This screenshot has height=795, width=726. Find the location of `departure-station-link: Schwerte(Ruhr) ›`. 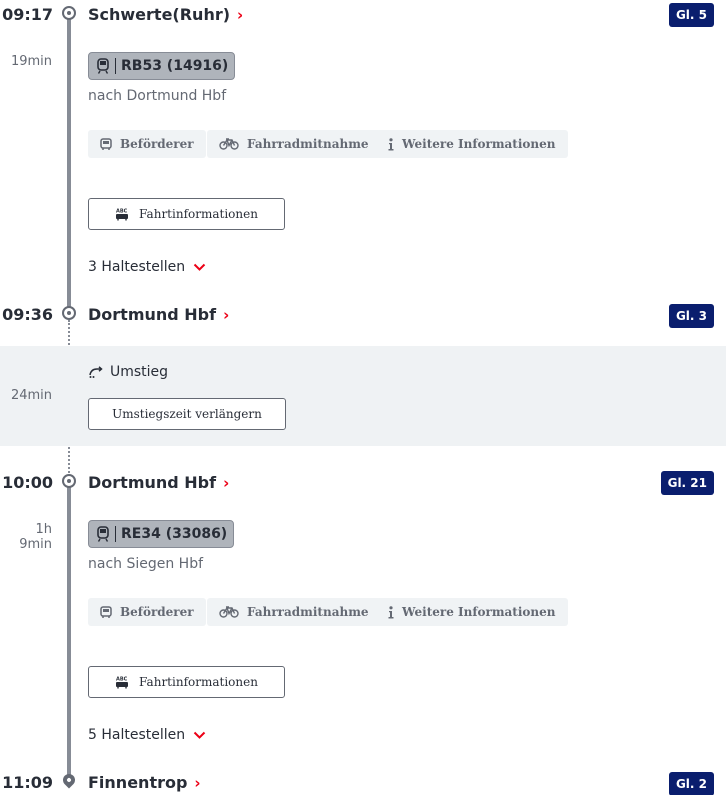

departure-station-link: Schwerte(Ruhr) › is located at coordinates (165, 14).